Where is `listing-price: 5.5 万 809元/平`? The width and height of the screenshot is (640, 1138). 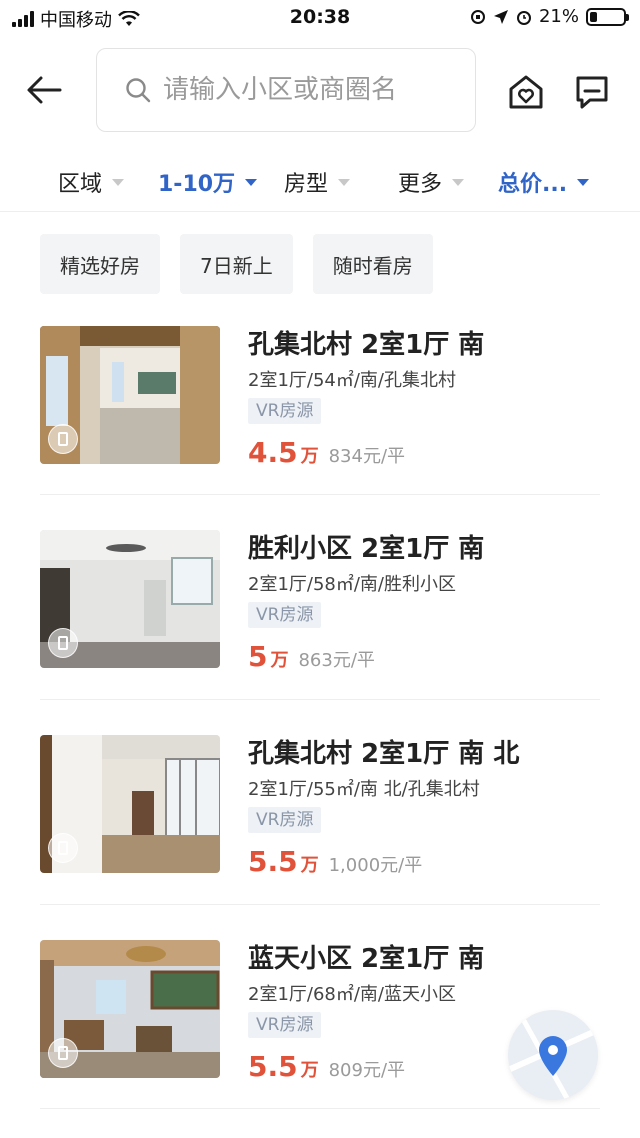 listing-price: 5.5 万 809元/平 is located at coordinates (326, 1066).